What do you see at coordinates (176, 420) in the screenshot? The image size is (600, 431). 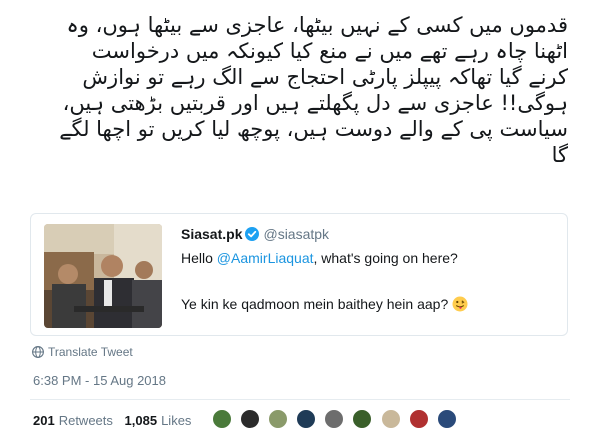 I see `likes-label: Likes` at bounding box center [176, 420].